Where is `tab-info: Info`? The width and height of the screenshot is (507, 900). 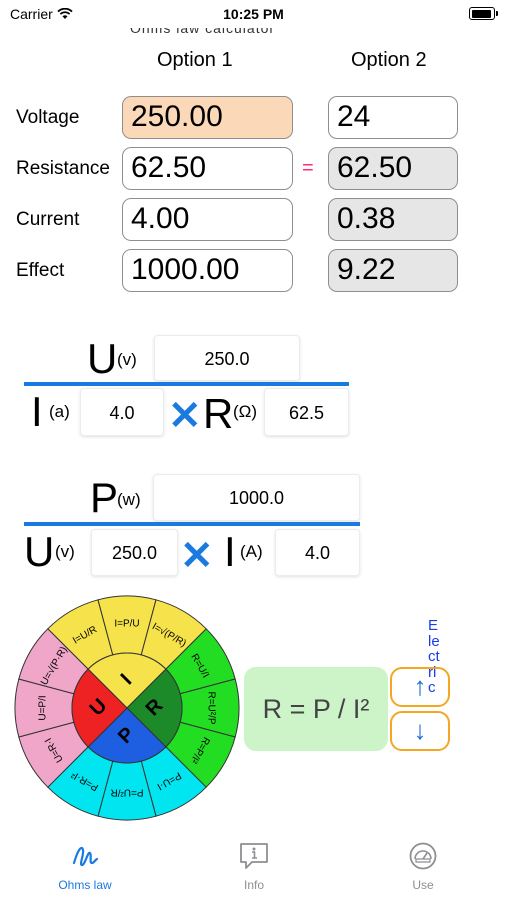
tab-info: Info is located at coordinates (254, 865).